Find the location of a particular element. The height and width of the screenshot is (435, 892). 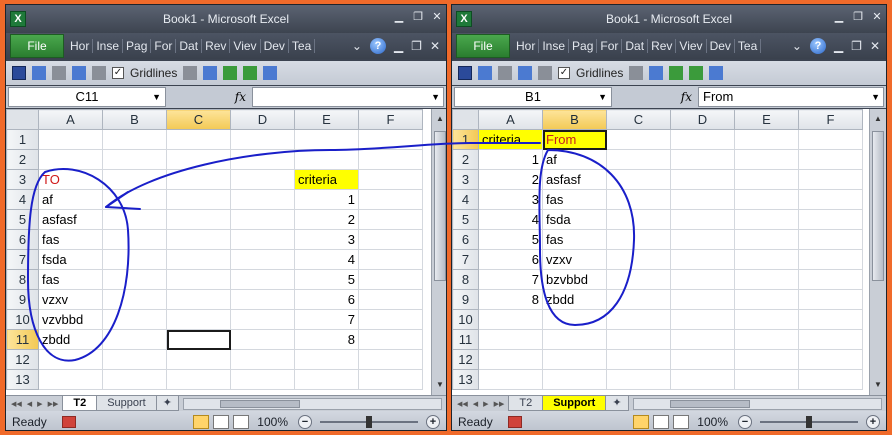

cell-a9: vzxv is located at coordinates (70, 299).